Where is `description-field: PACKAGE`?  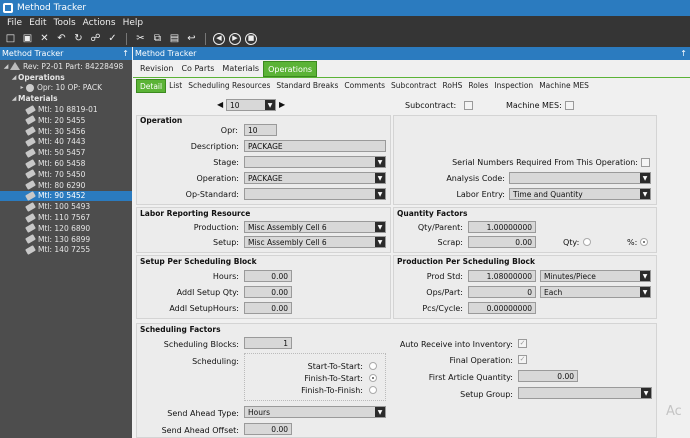
description-field: PACKAGE is located at coordinates (315, 146).